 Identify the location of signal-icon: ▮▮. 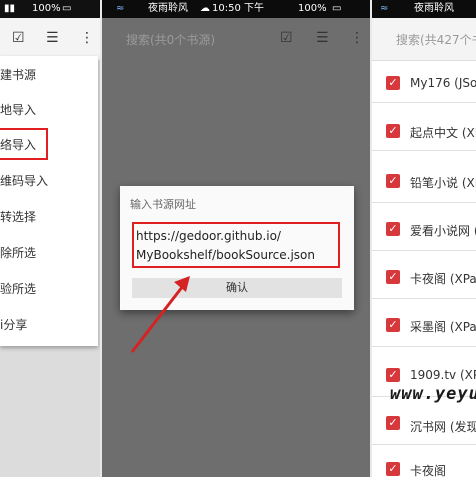
(10, 8).